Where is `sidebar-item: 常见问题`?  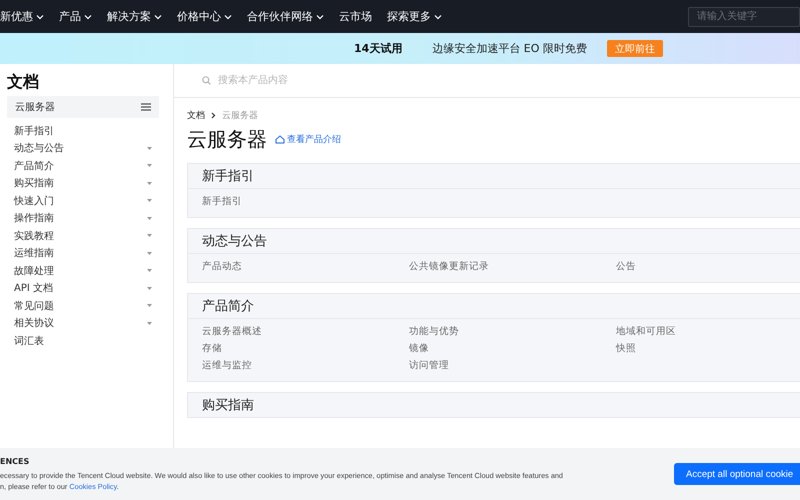 sidebar-item: 常见问题 is located at coordinates (79, 305).